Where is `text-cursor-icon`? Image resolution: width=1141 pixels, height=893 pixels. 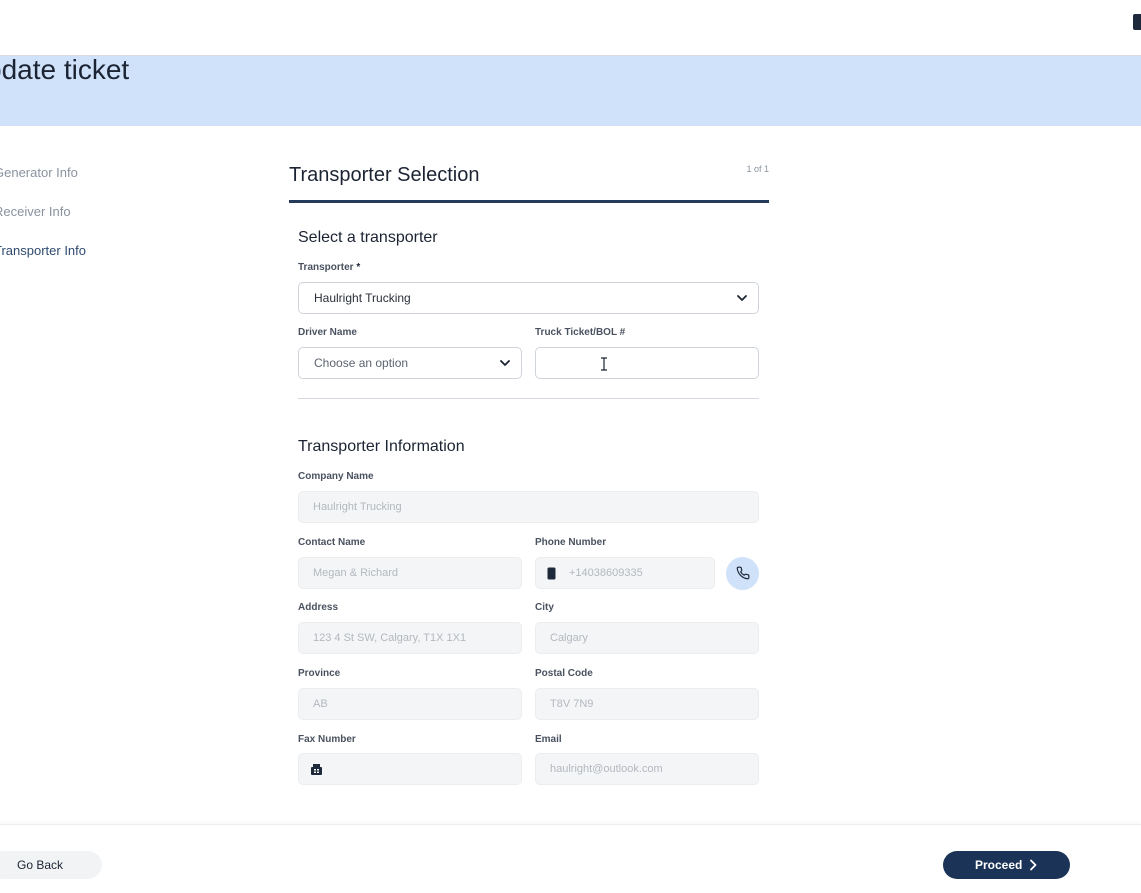
text-cursor-icon is located at coordinates (604, 364).